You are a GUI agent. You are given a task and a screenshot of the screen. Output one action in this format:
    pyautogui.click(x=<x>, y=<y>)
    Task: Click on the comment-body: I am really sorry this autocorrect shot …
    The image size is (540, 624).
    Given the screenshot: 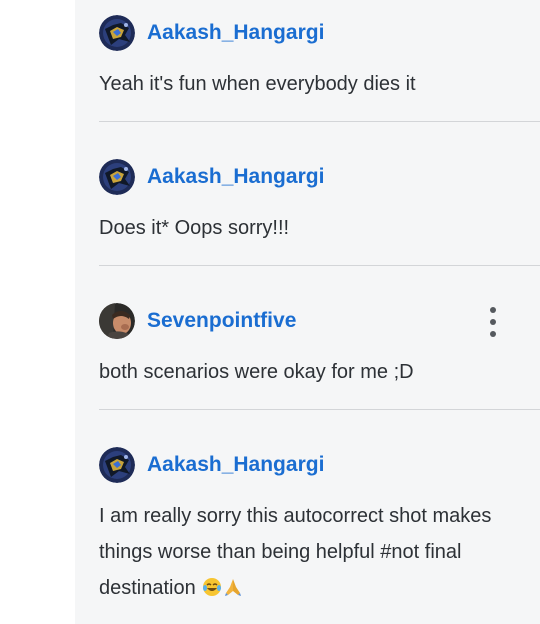 What is the action you would take?
    pyautogui.click(x=314, y=553)
    